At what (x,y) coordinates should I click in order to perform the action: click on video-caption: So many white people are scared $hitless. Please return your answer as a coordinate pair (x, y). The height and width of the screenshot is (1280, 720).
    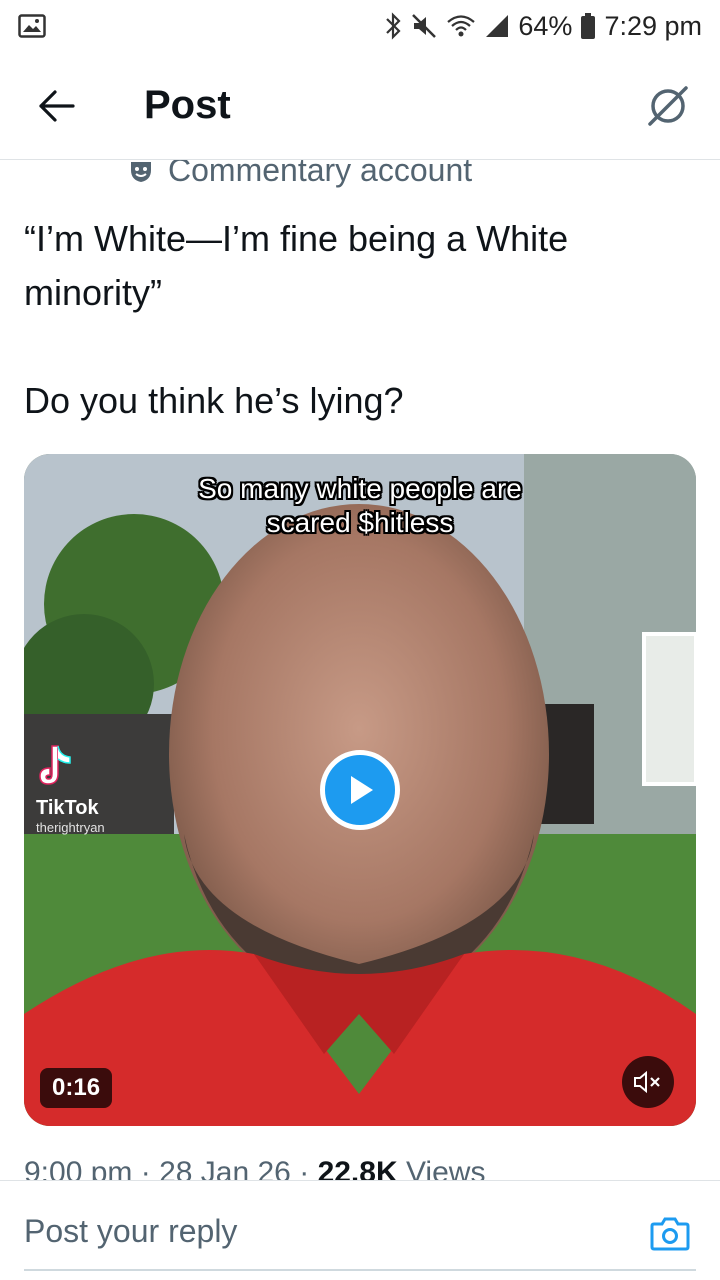
    Looking at the image, I should click on (360, 506).